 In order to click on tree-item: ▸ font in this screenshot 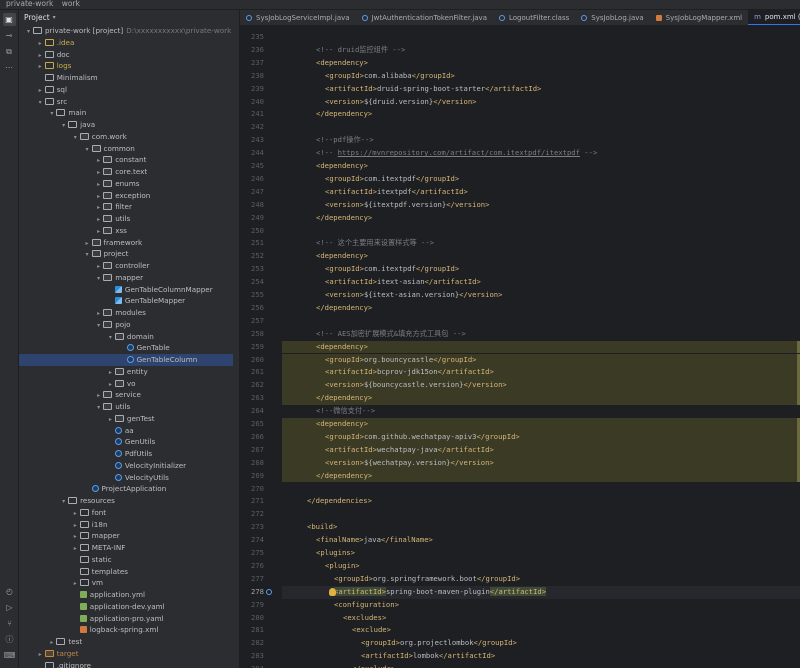, I will do `click(129, 513)`.